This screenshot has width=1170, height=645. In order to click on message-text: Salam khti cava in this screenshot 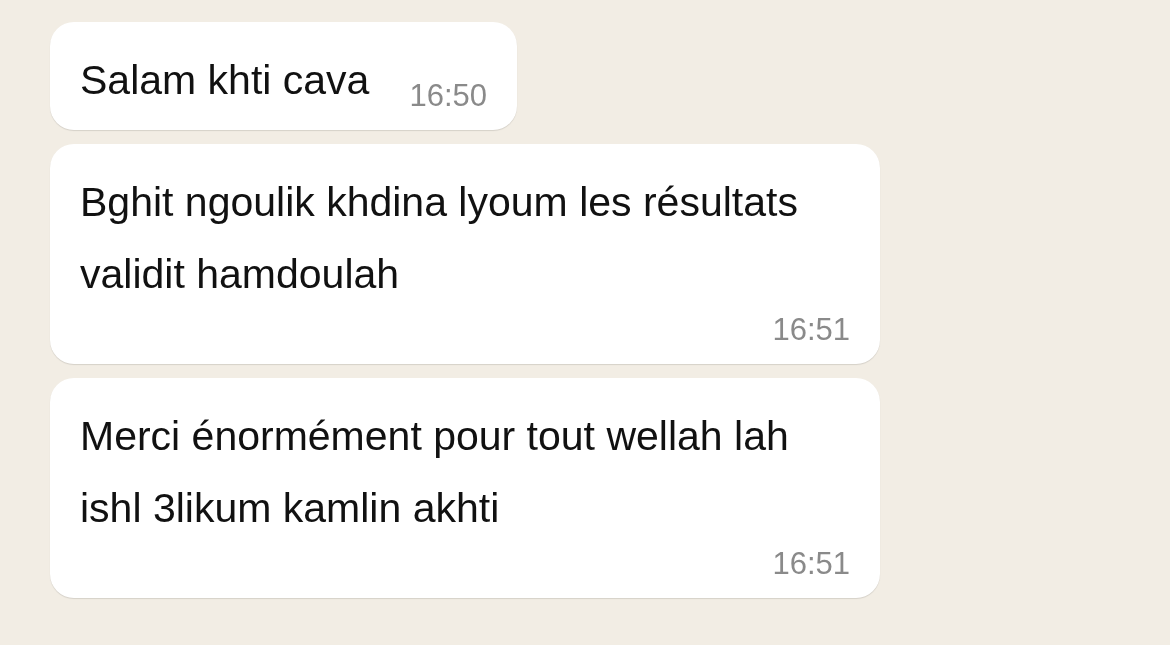, I will do `click(225, 80)`.